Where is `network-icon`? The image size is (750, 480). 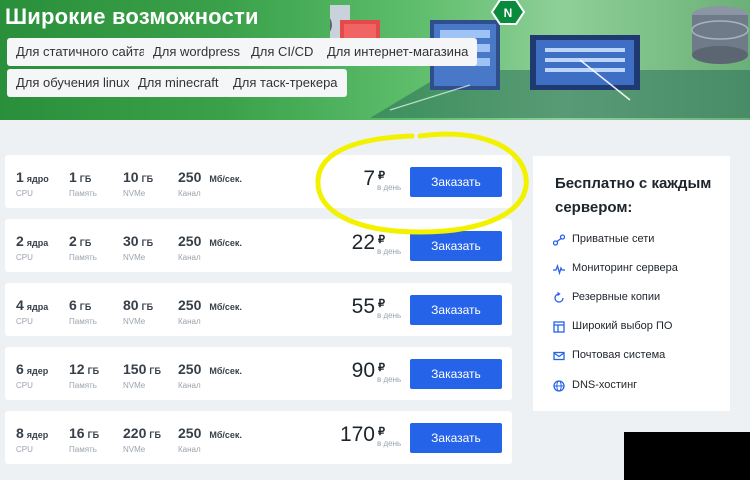
network-icon is located at coordinates (559, 239).